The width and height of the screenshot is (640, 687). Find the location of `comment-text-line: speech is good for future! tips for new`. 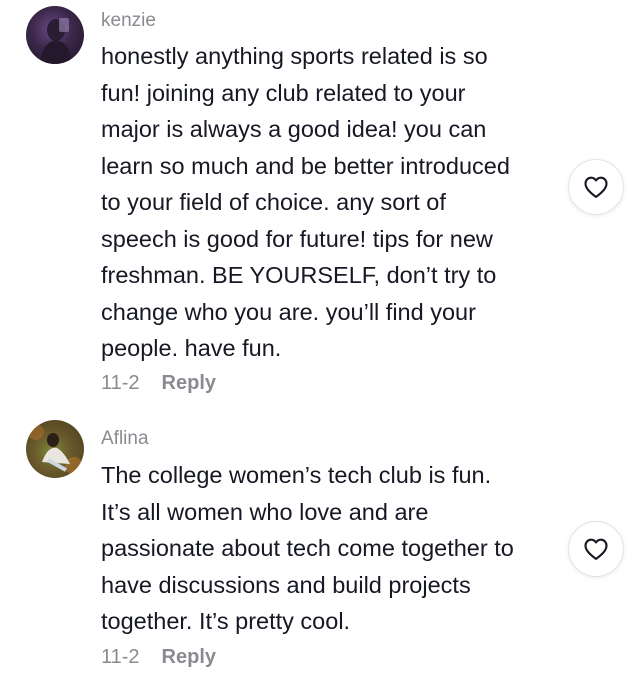

comment-text-line: speech is good for future! tips for new is located at coordinates (297, 238).